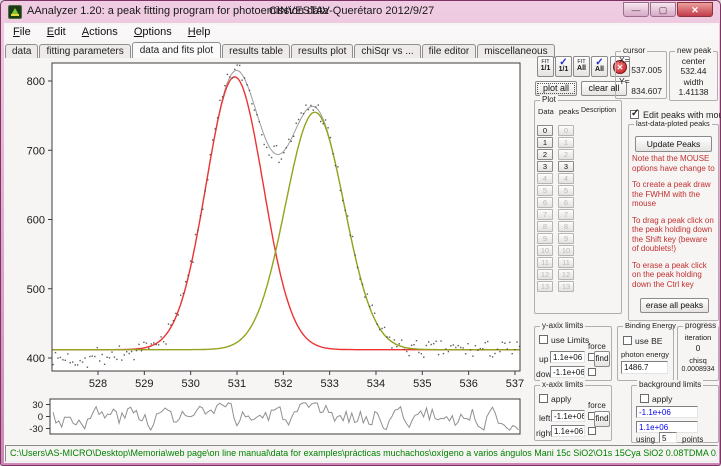 The height and width of the screenshot is (466, 721). What do you see at coordinates (663, 9) in the screenshot?
I see `maximize-button: ▢` at bounding box center [663, 9].